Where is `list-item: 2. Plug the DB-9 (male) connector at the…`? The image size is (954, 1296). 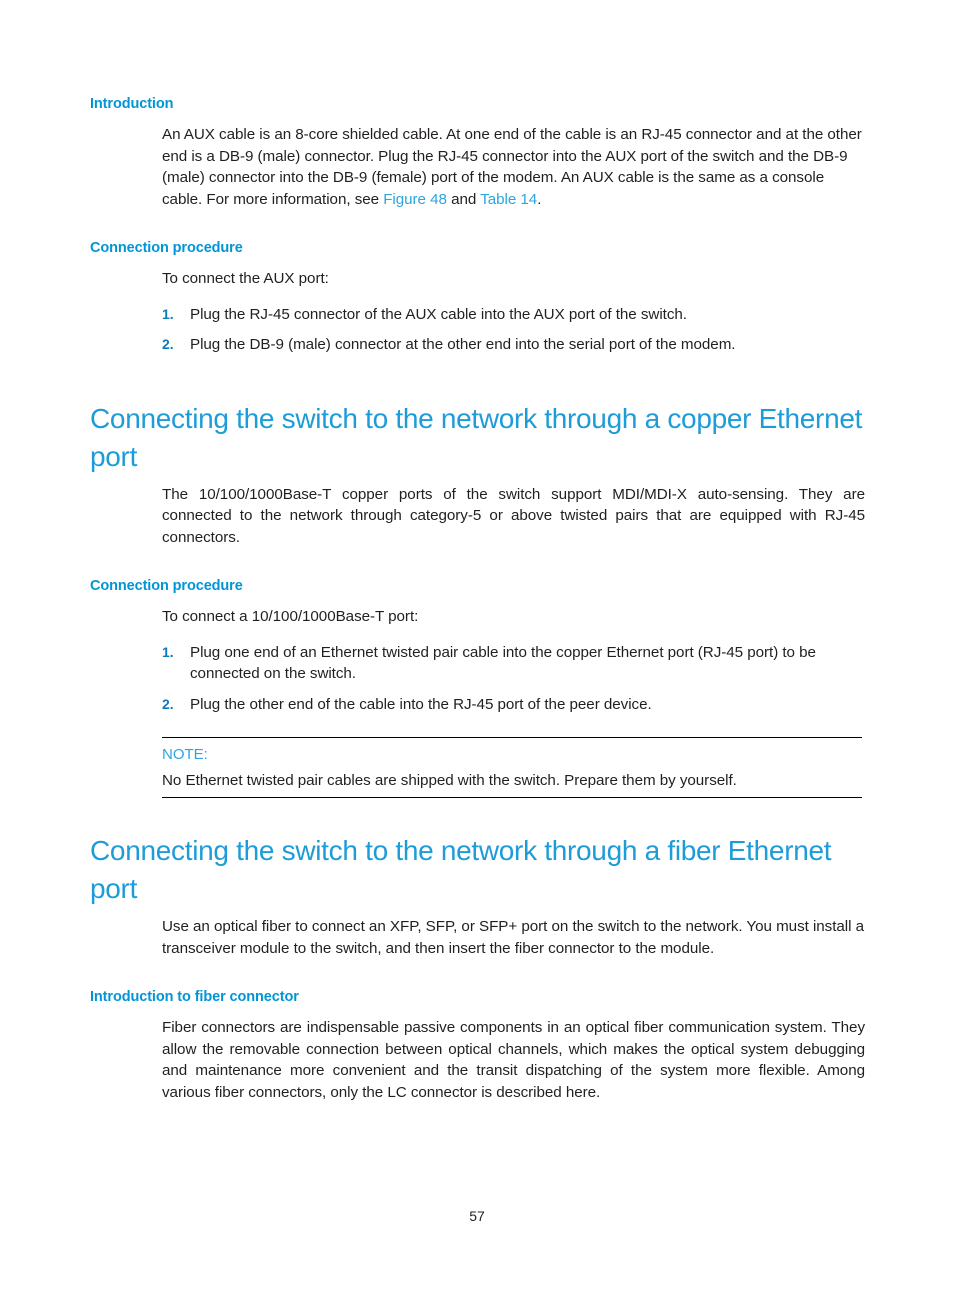
list-item: 2. Plug the DB-9 (male) connector at the… is located at coordinates (513, 345).